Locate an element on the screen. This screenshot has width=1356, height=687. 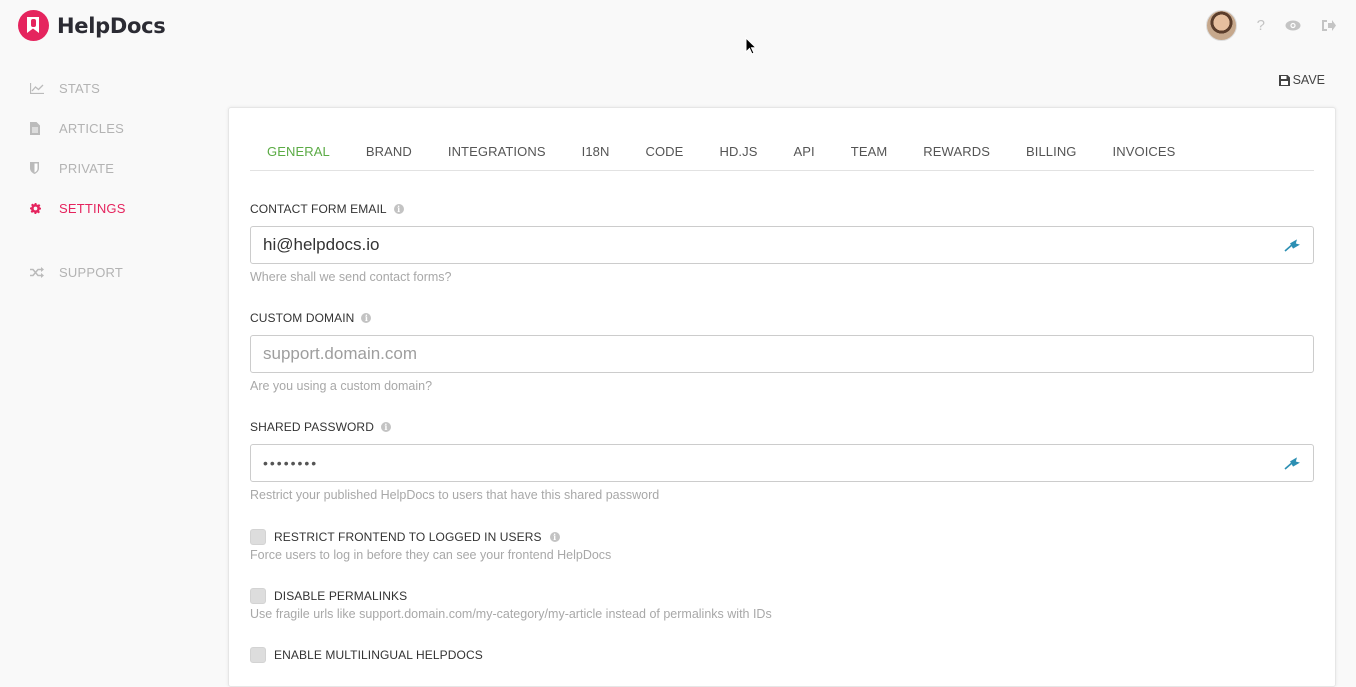
sidebar-item-articles: ARTICLES is located at coordinates (100, 128).